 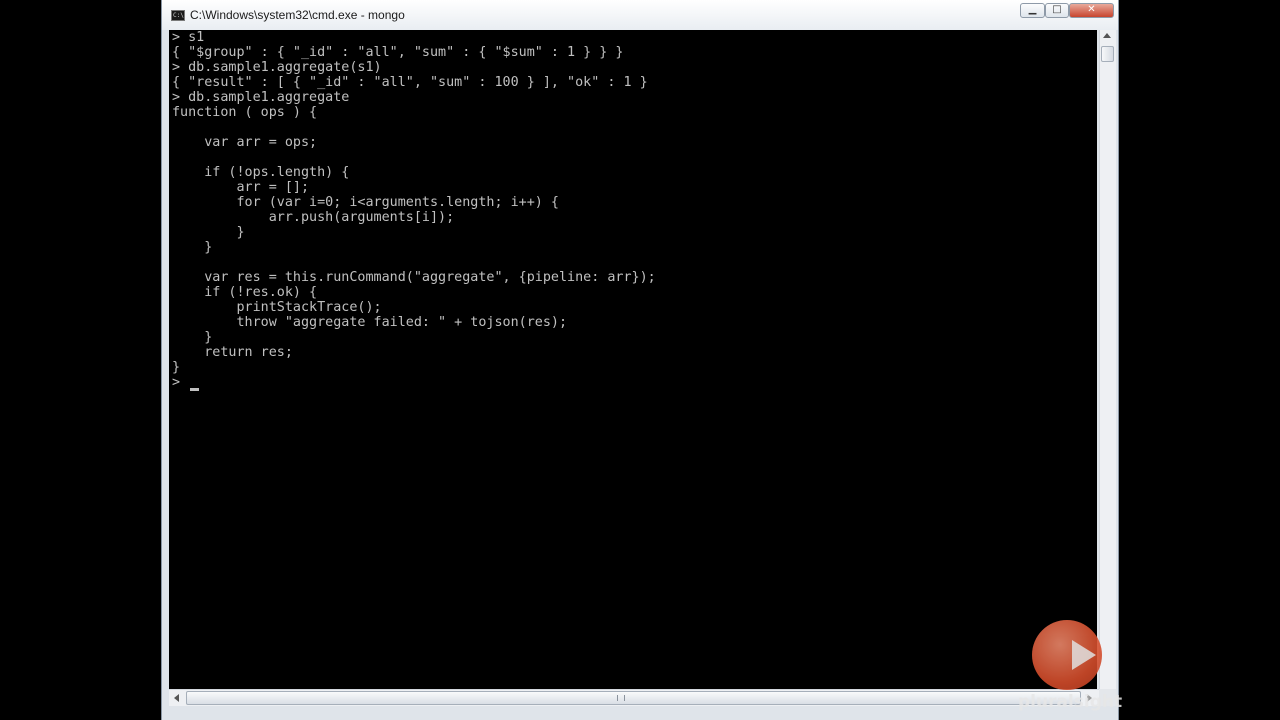 What do you see at coordinates (277, 67) in the screenshot?
I see `console-line: > db.sample1.aggregate(s1)` at bounding box center [277, 67].